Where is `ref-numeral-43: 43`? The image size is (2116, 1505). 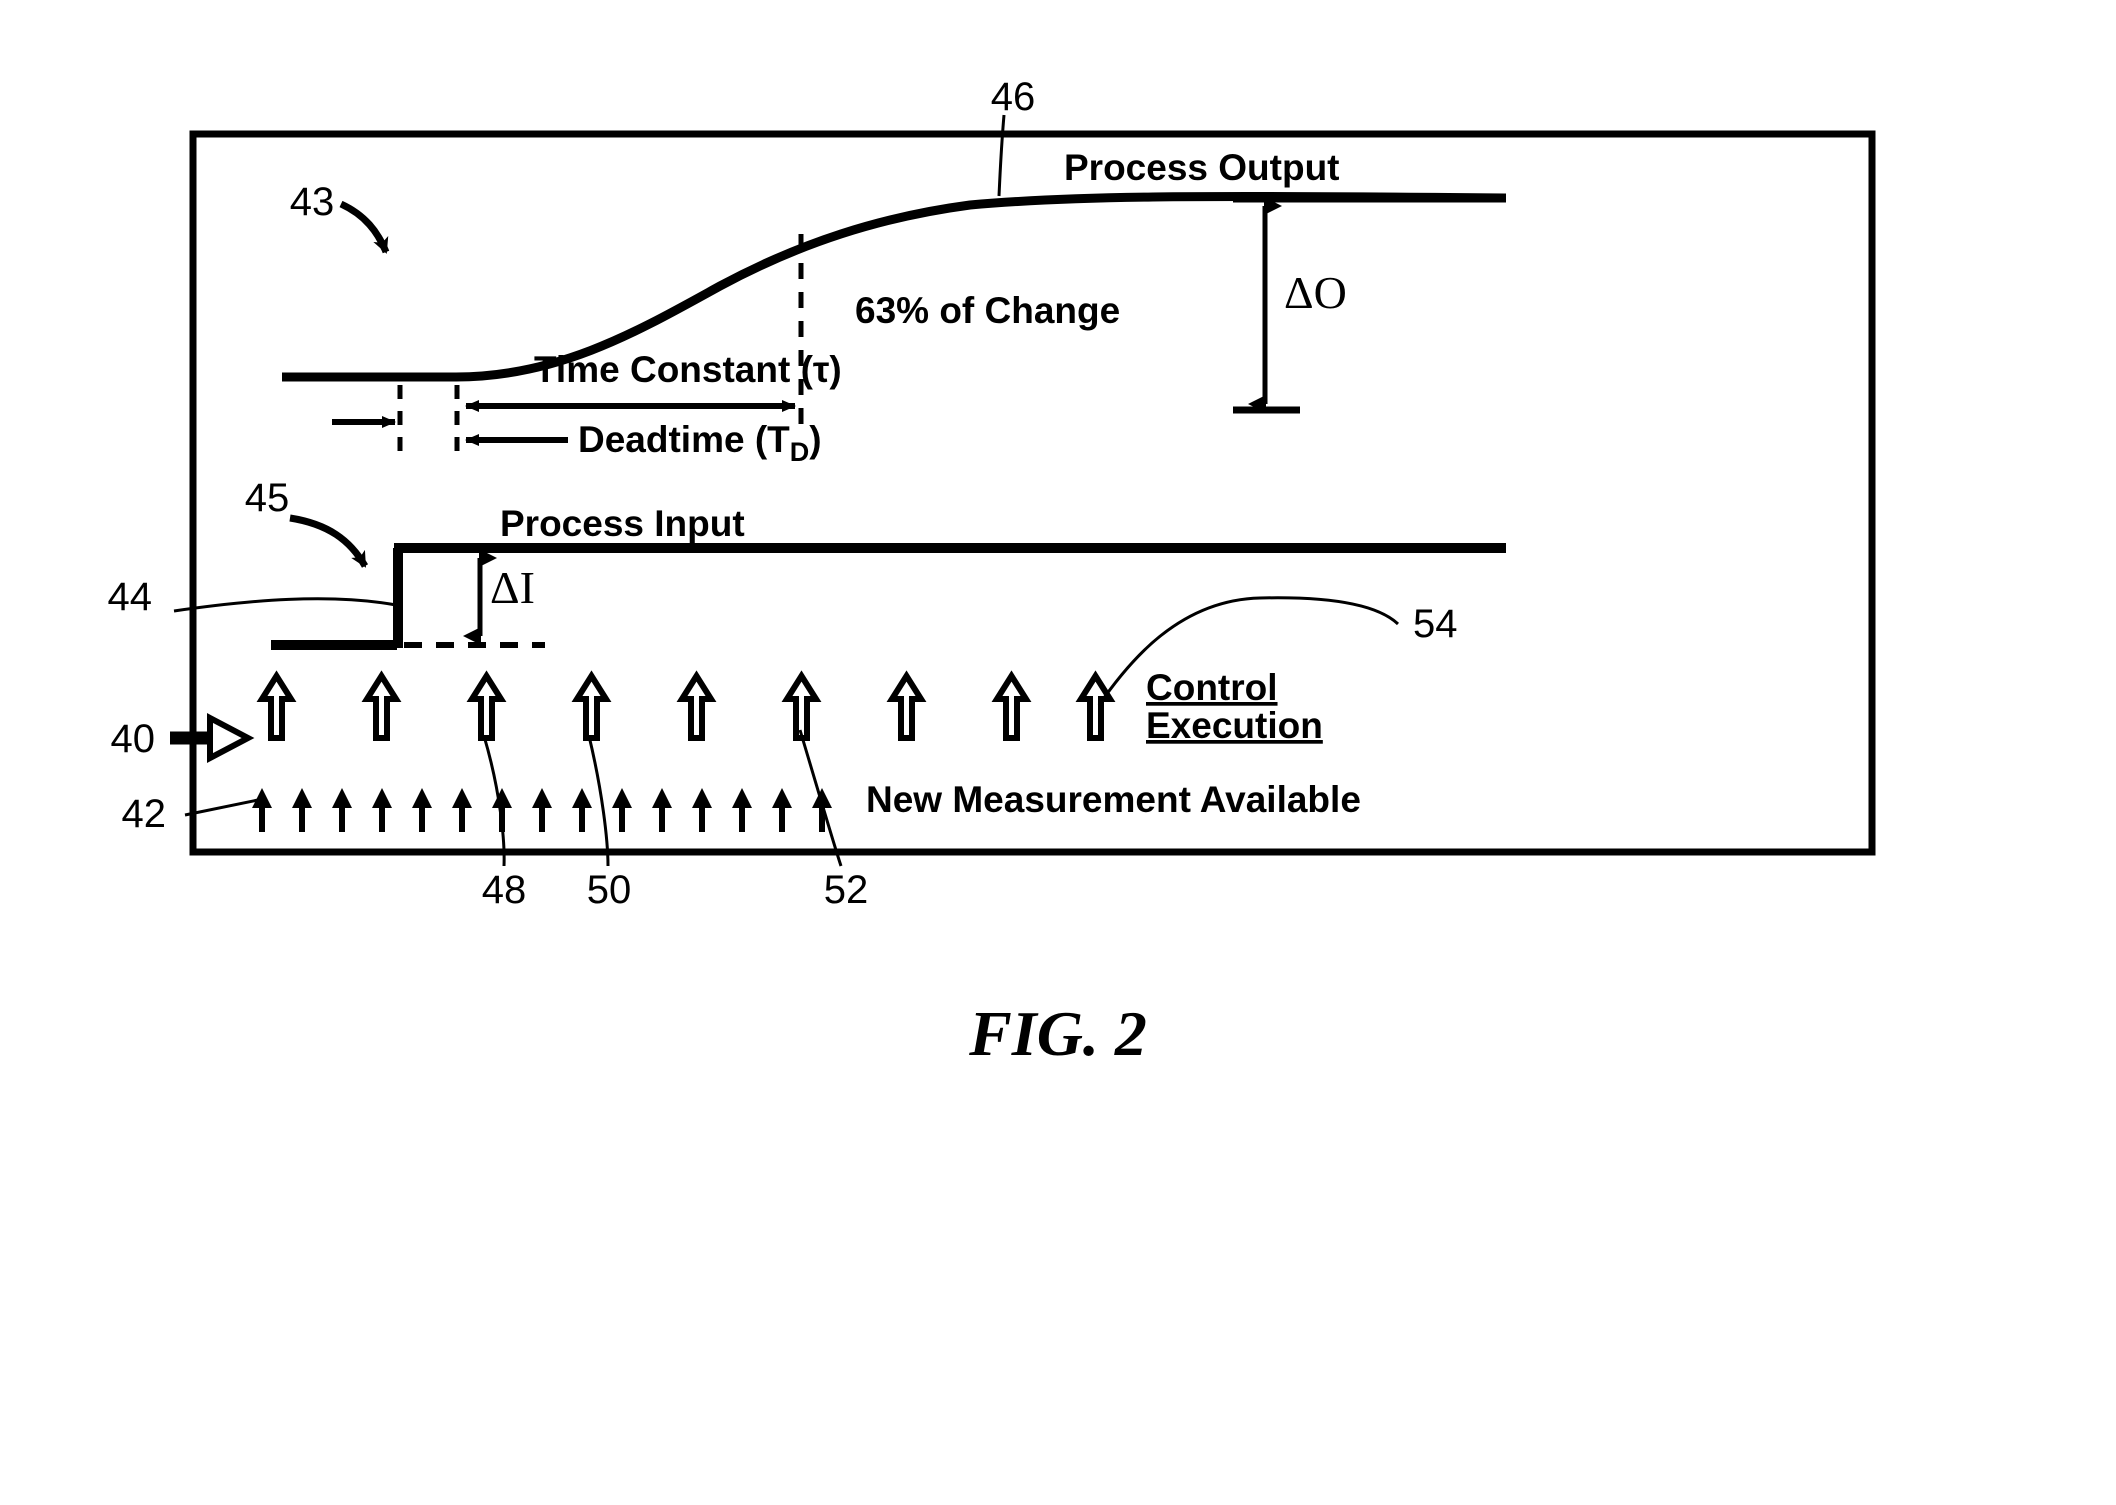
ref-numeral-43: 43 is located at coordinates (312, 202).